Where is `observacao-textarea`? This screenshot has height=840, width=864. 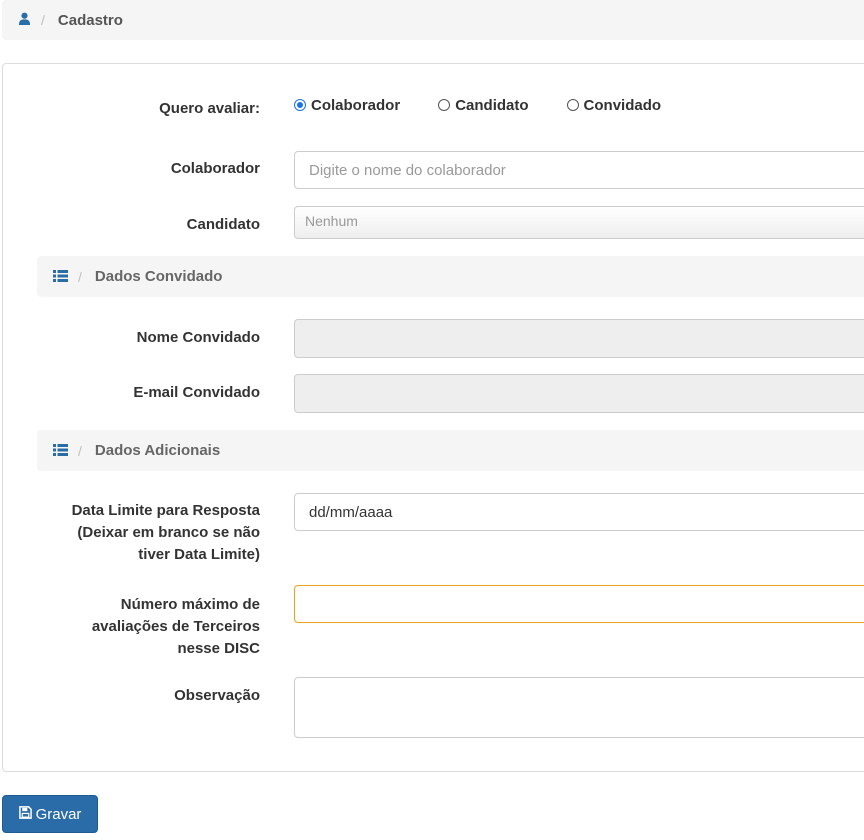
observacao-textarea is located at coordinates (579, 707).